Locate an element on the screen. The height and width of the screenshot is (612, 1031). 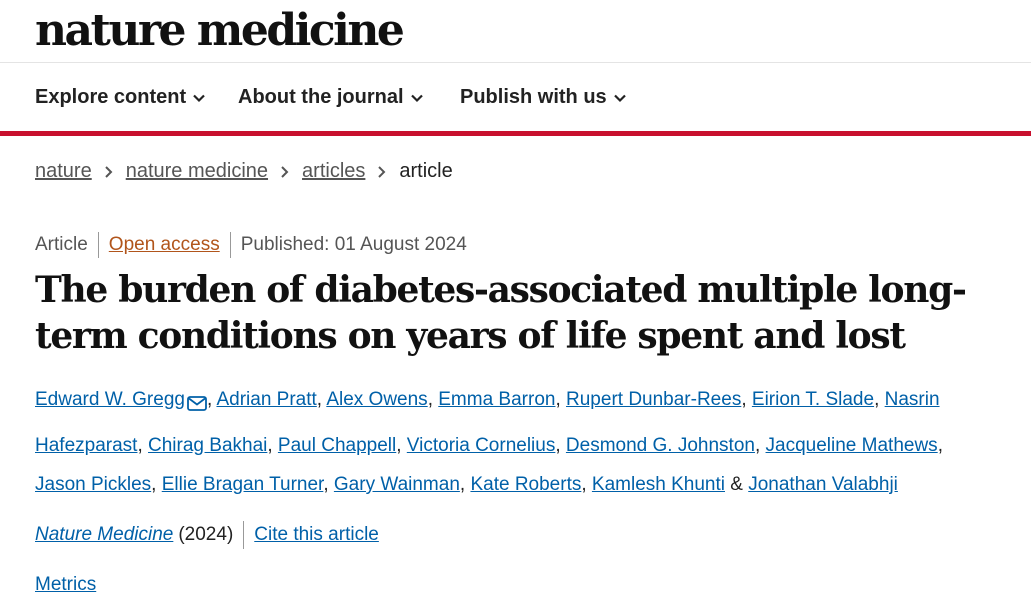
author-link: Emma Barron is located at coordinates (496, 399).